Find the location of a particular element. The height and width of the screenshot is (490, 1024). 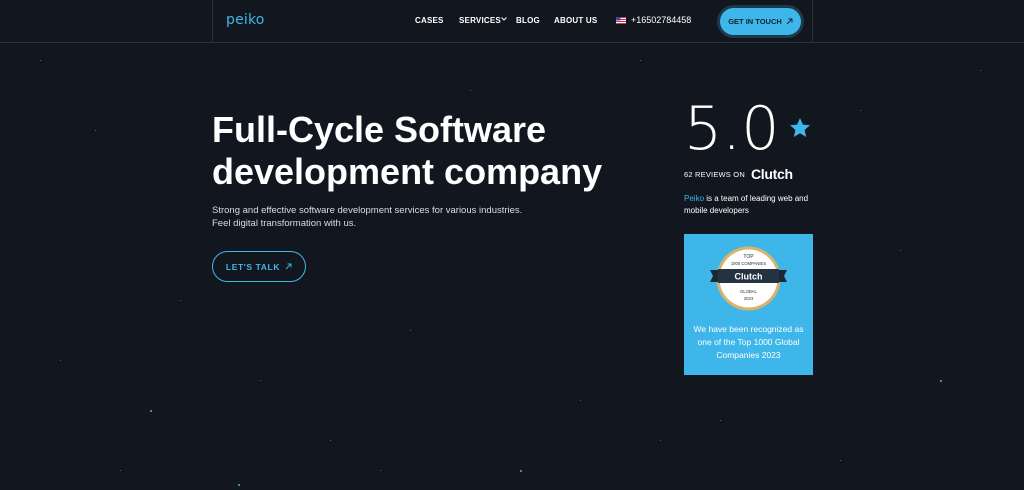

clutch-logo: Clutch is located at coordinates (772, 174).